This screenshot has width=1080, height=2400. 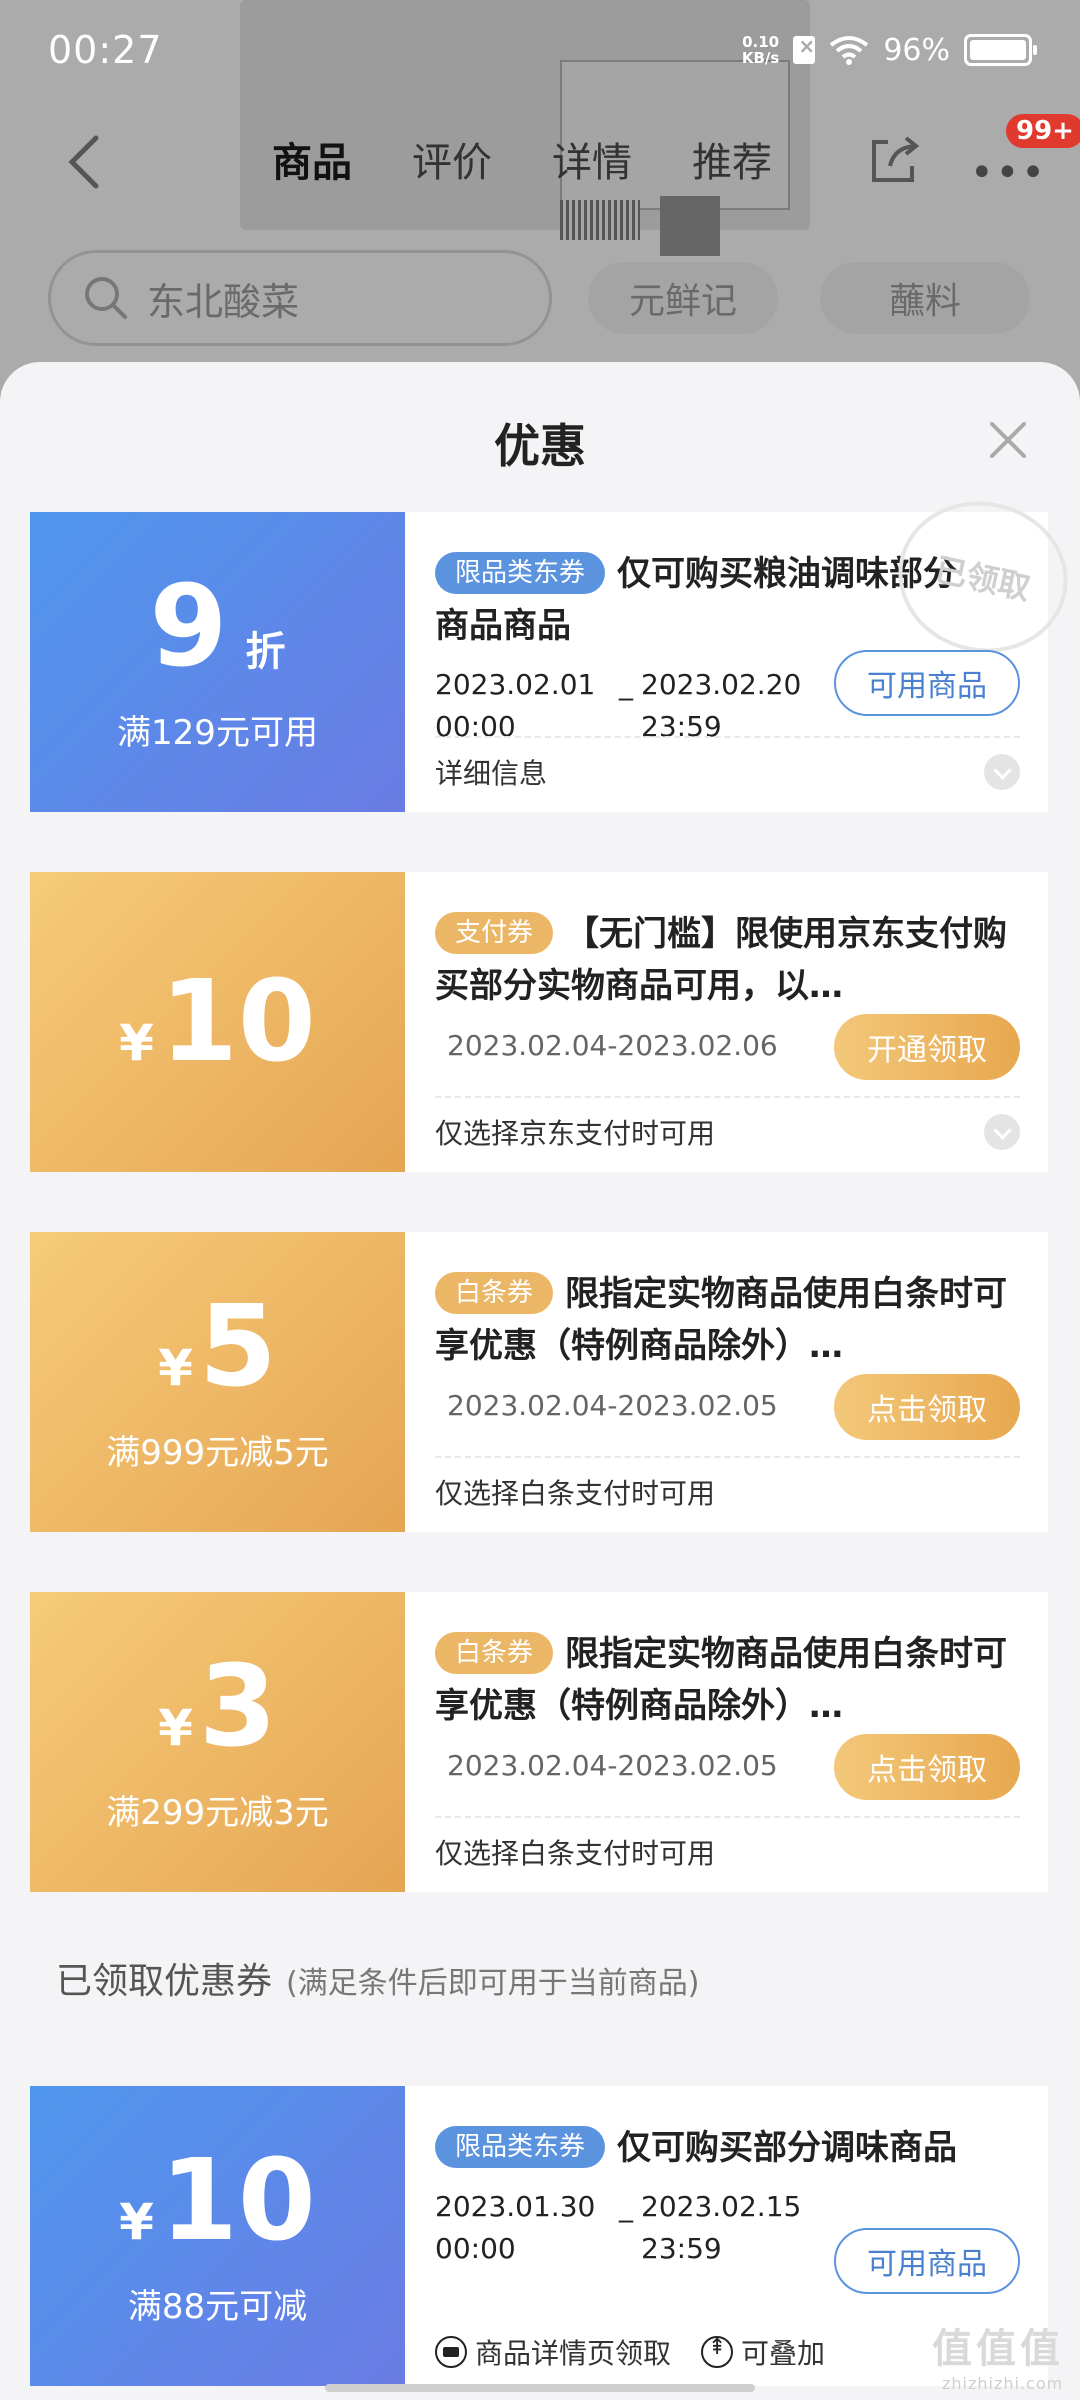 I want to click on nav-tabs: 商品 评价 详情 推荐, so click(x=552, y=159).